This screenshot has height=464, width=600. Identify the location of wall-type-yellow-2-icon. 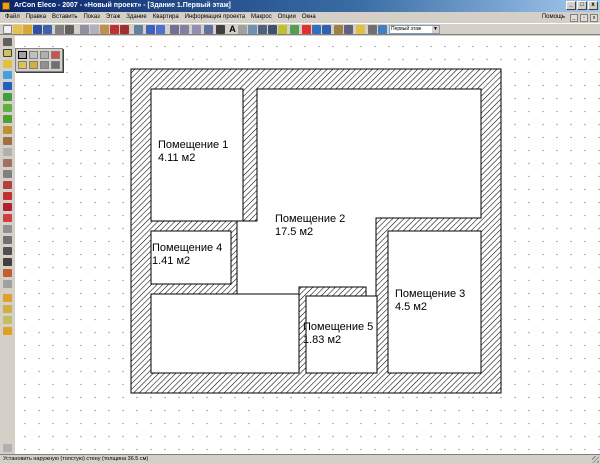
(33, 65).